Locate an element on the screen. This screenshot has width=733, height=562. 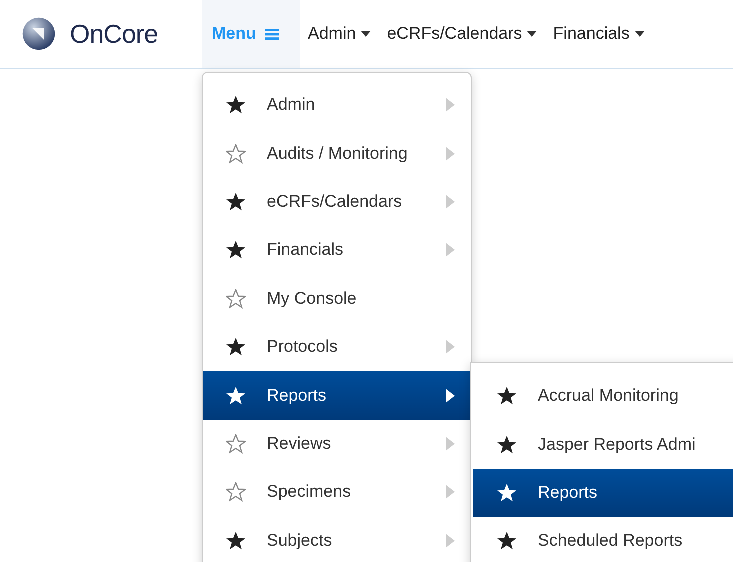
menu-item: Reports is located at coordinates (337, 395).